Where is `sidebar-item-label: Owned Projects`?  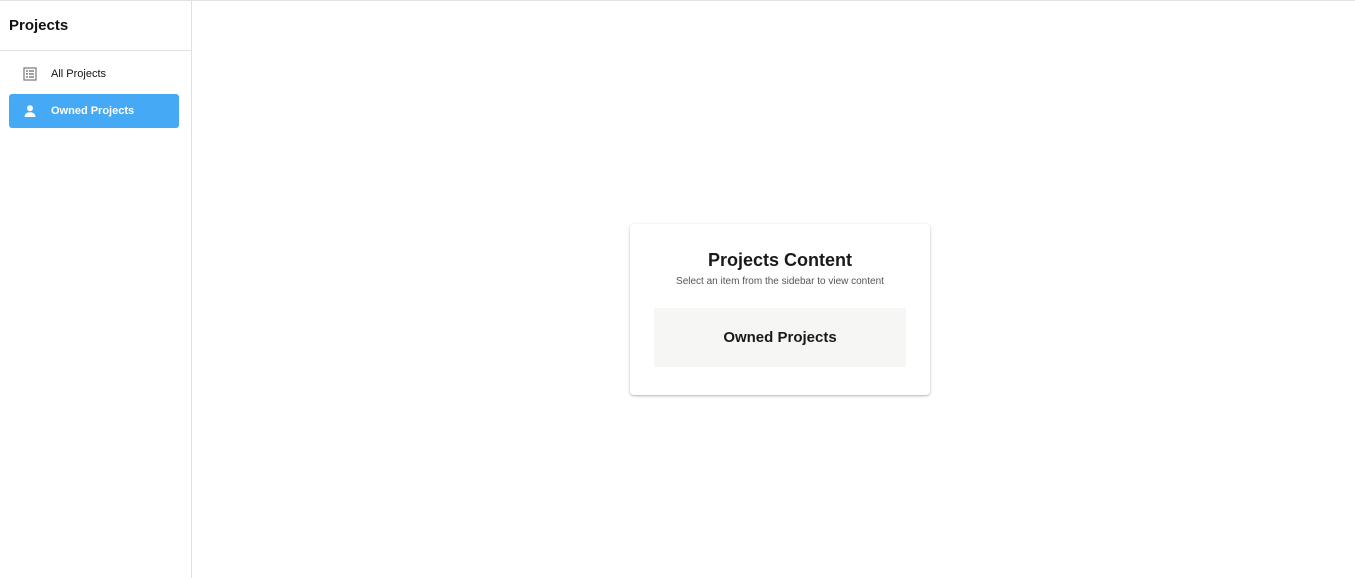
sidebar-item-label: Owned Projects is located at coordinates (93, 111).